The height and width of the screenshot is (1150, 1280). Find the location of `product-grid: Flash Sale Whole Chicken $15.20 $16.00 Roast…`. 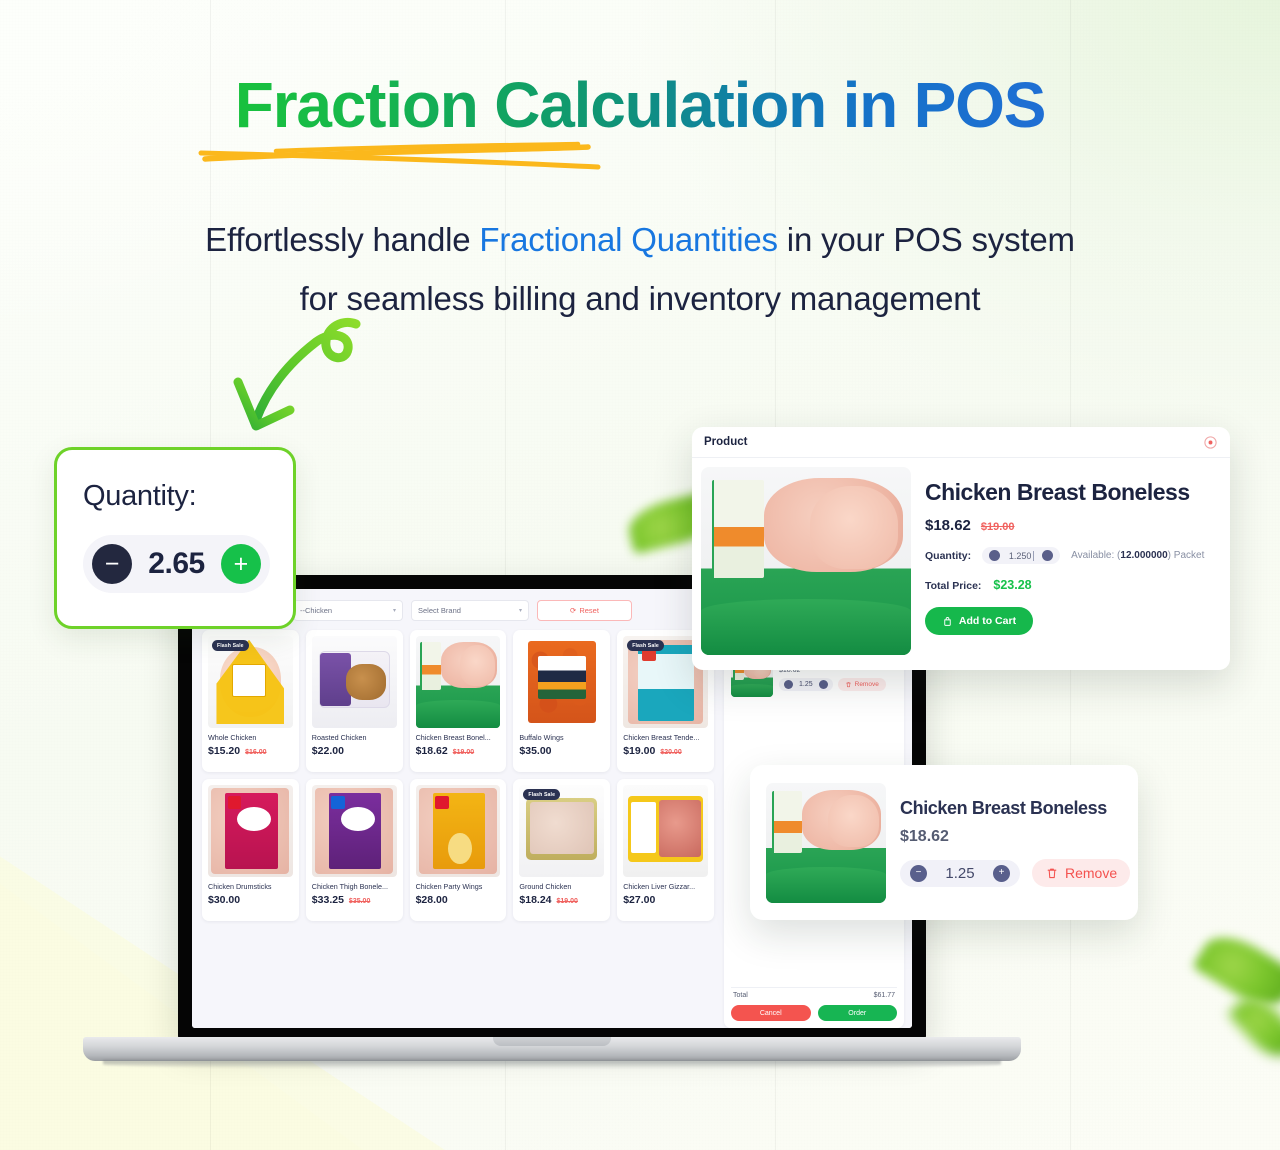

product-grid: Flash Sale Whole Chicken $15.20 $16.00 Roast… is located at coordinates (458, 775).